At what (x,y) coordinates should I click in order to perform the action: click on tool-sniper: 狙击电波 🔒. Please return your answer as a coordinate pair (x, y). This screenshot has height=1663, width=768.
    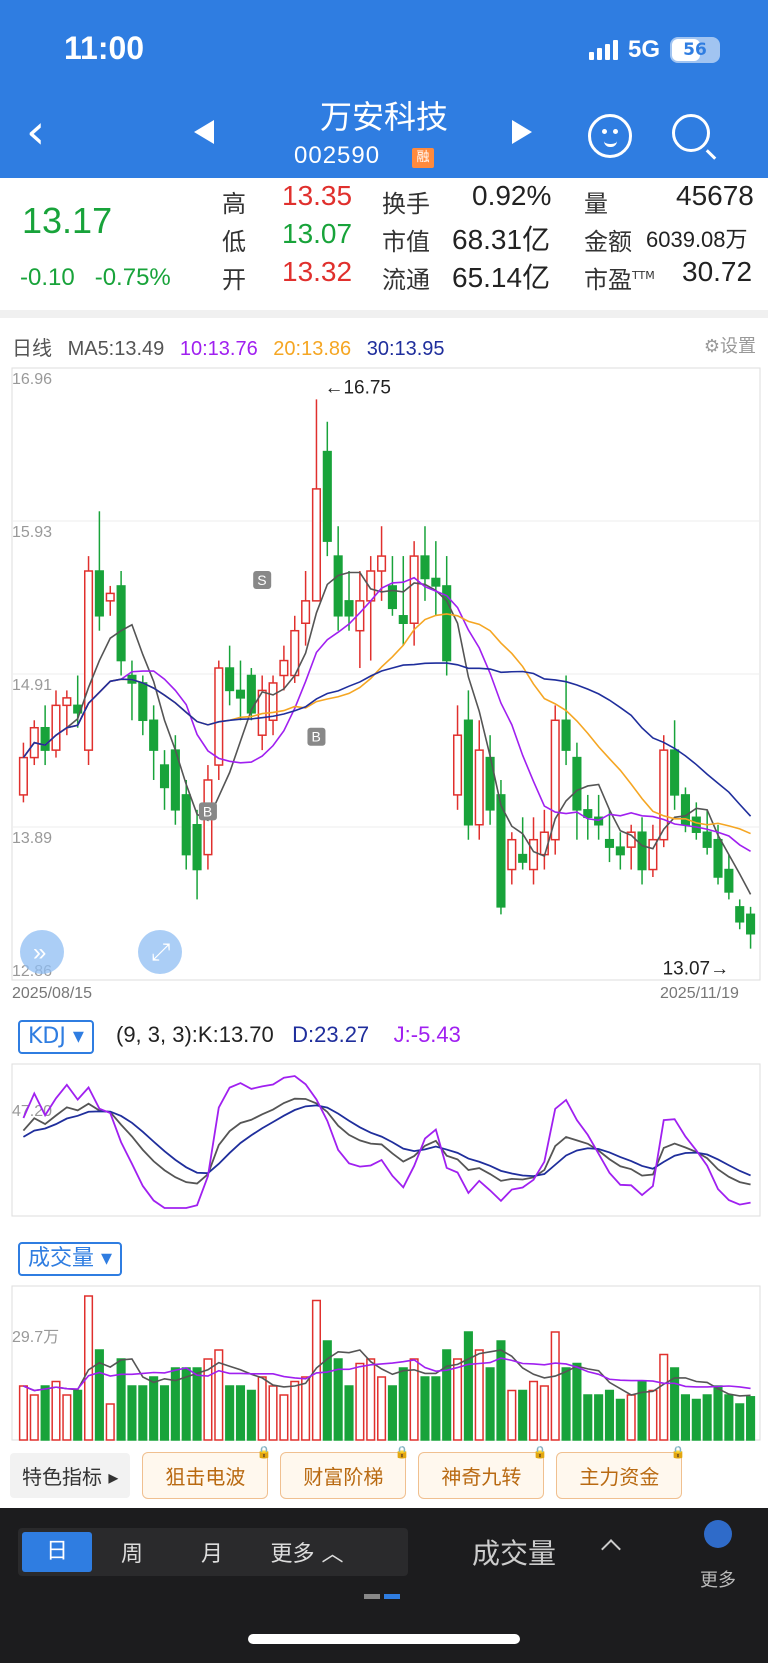
    Looking at the image, I should click on (206, 1472).